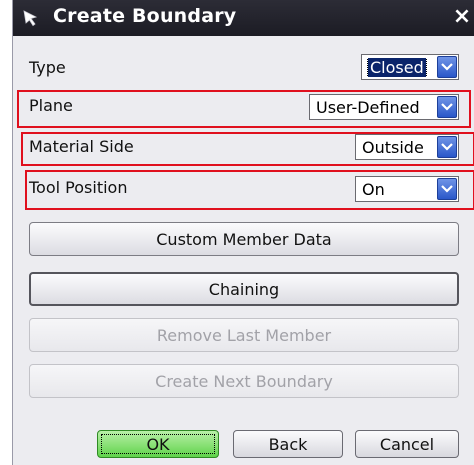  What do you see at coordinates (288, 444) in the screenshot?
I see `back-button: Back` at bounding box center [288, 444].